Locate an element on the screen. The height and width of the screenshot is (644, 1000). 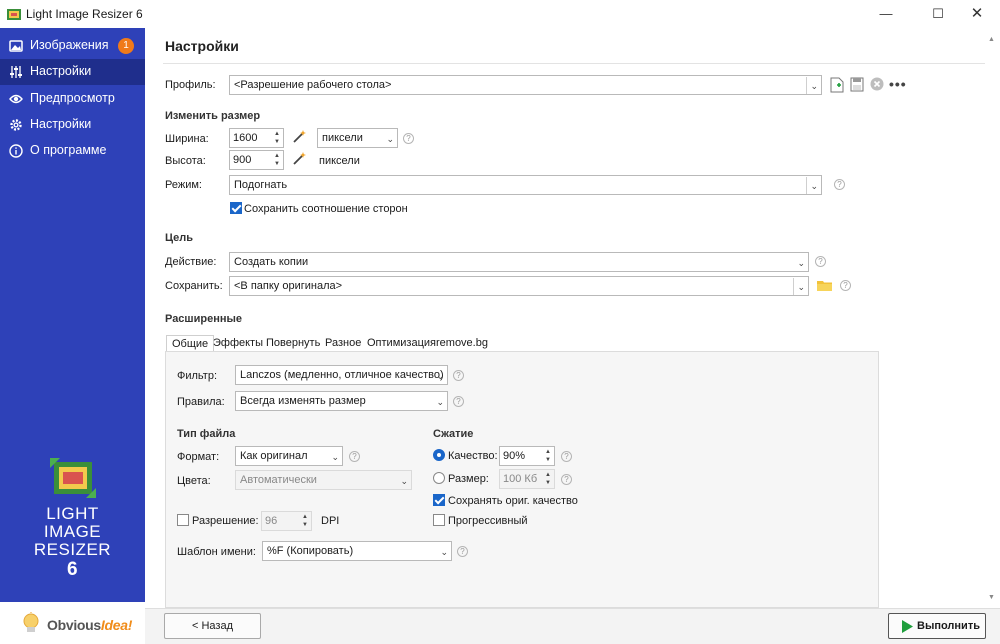
progressive-label: Прогрессивный is located at coordinates (488, 521).